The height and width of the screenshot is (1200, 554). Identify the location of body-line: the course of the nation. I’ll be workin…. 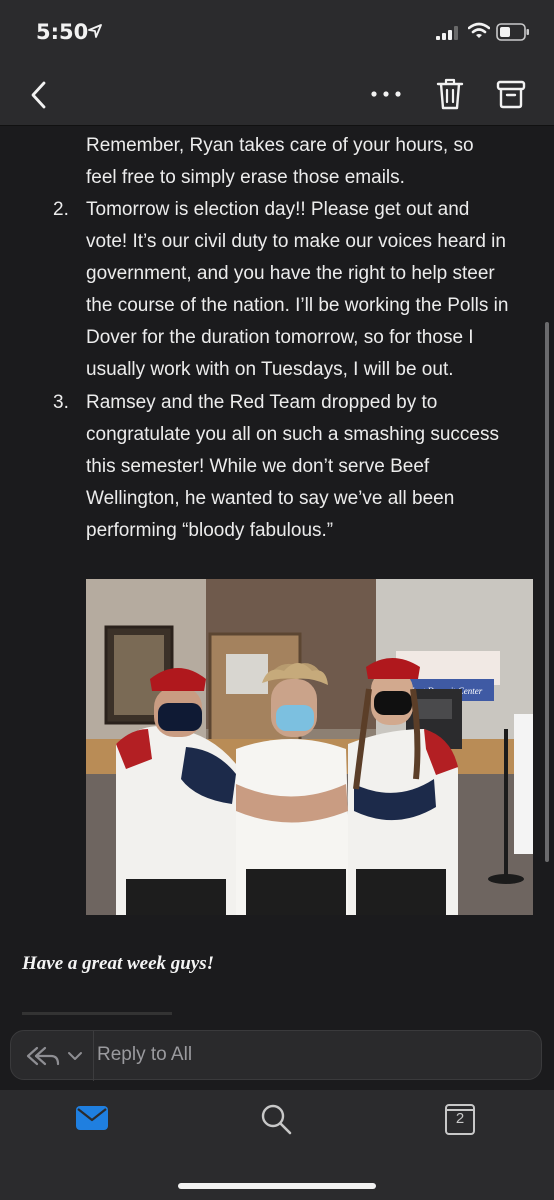
(297, 305).